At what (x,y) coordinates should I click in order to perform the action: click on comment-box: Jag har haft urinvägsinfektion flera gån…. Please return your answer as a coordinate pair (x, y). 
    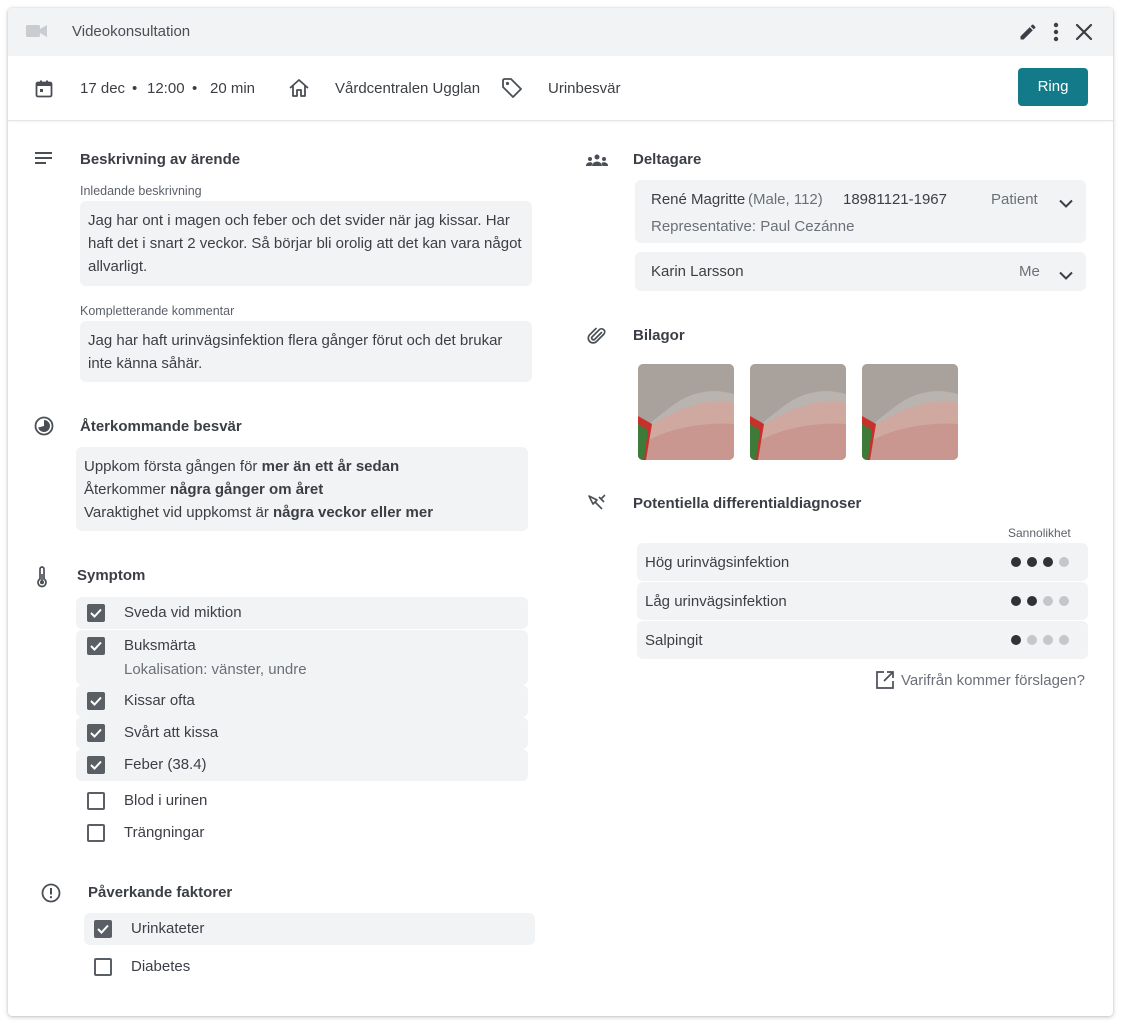
    Looking at the image, I should click on (306, 351).